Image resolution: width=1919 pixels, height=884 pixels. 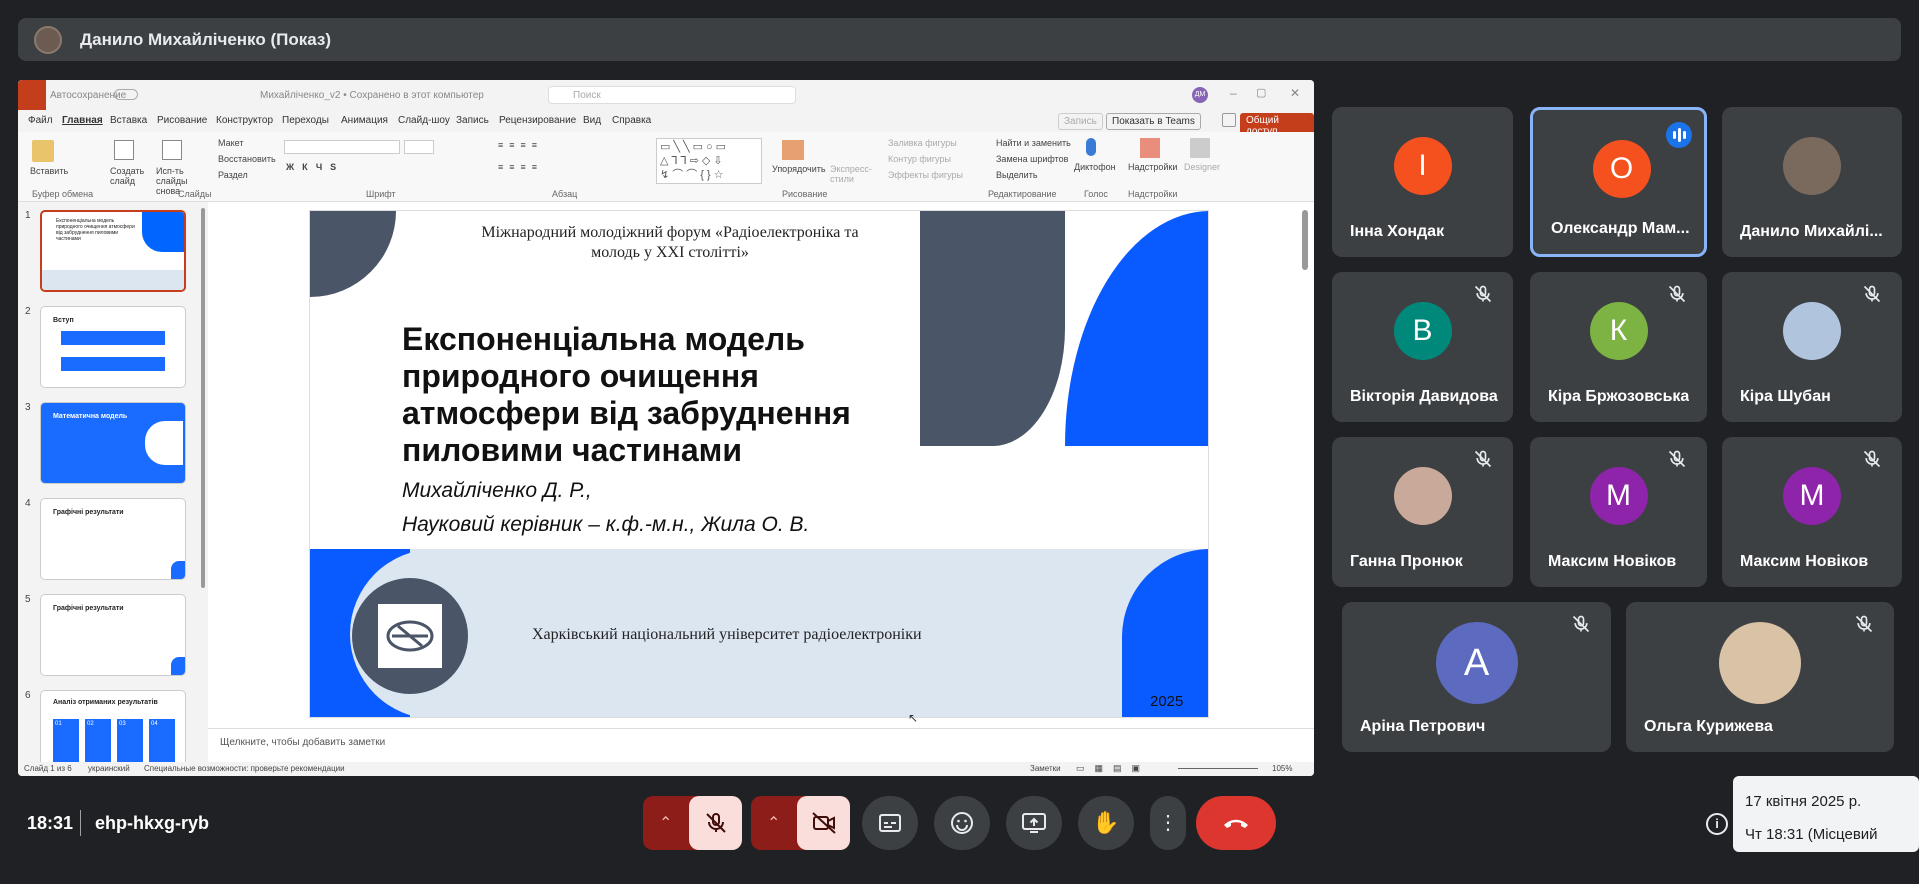 I want to click on language-indicator: украинский, so click(x=109, y=768).